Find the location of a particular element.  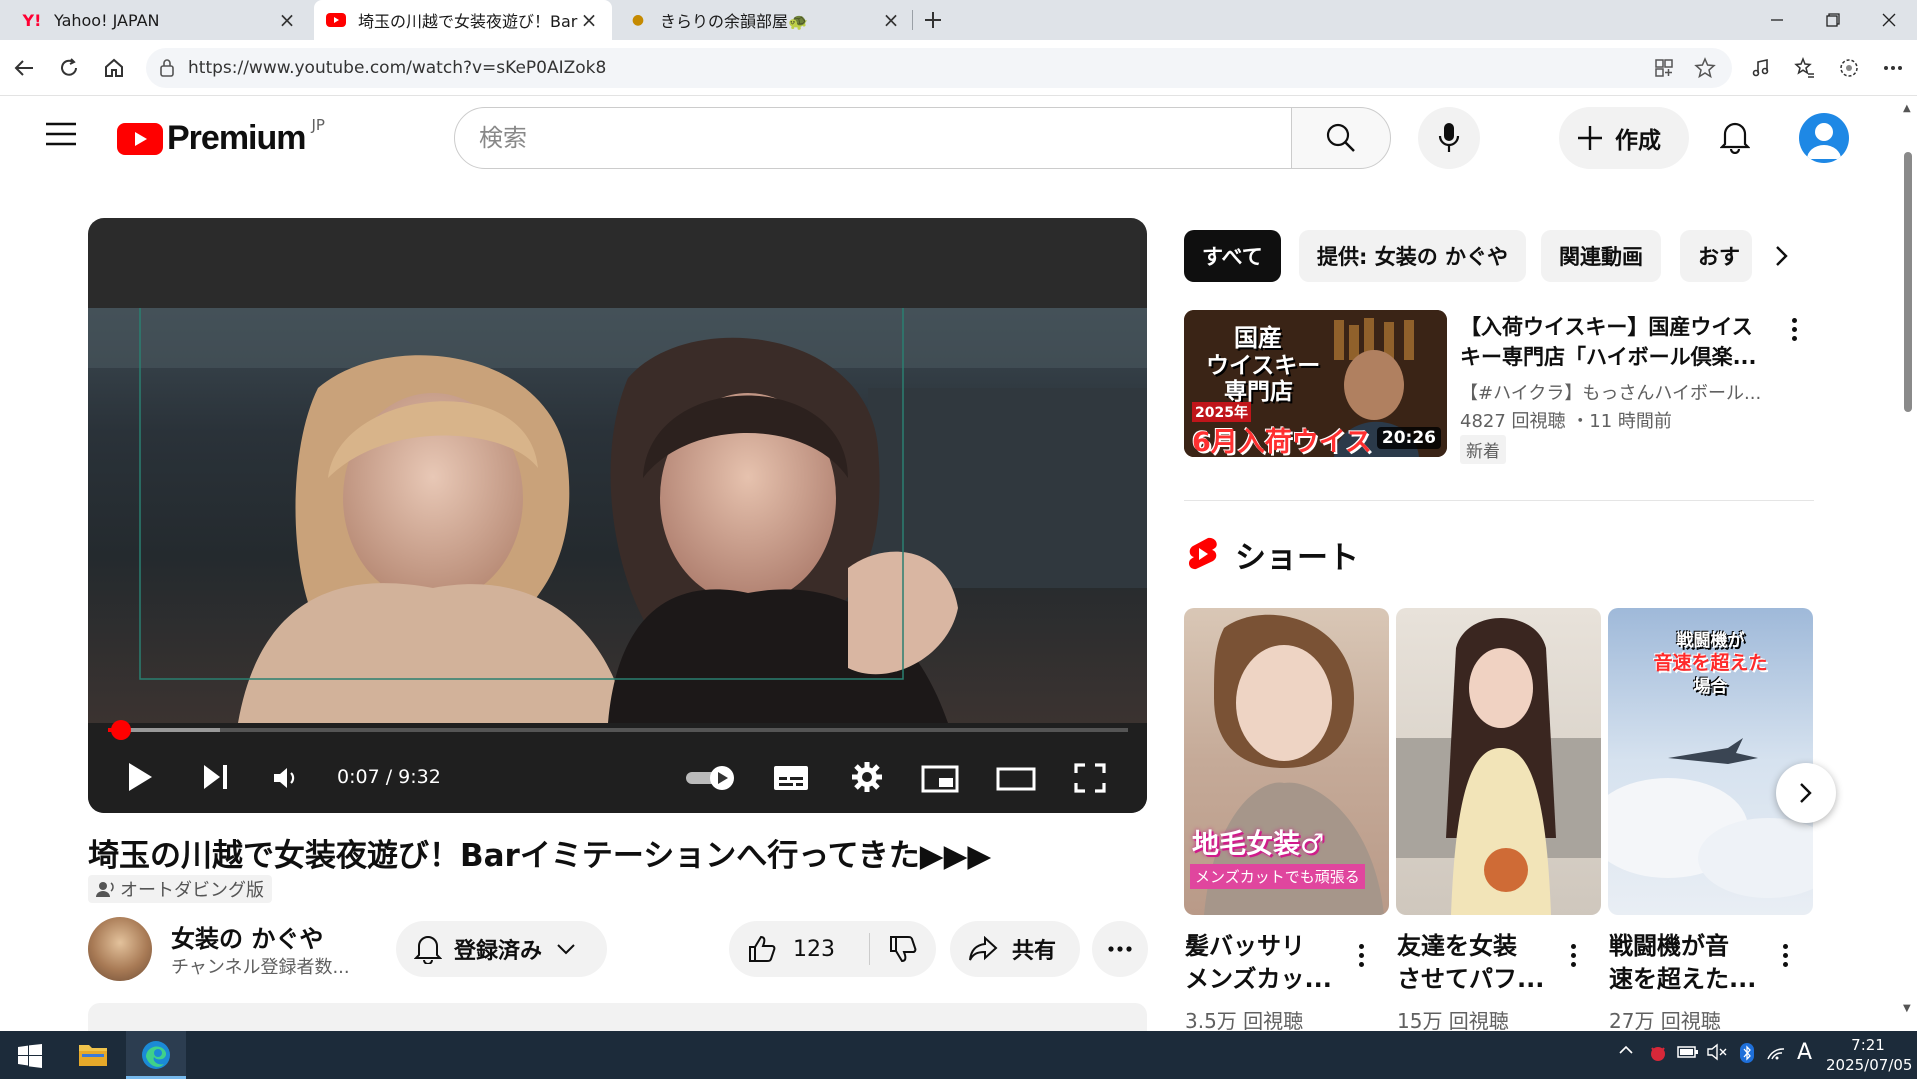

home-button is located at coordinates (114, 68).